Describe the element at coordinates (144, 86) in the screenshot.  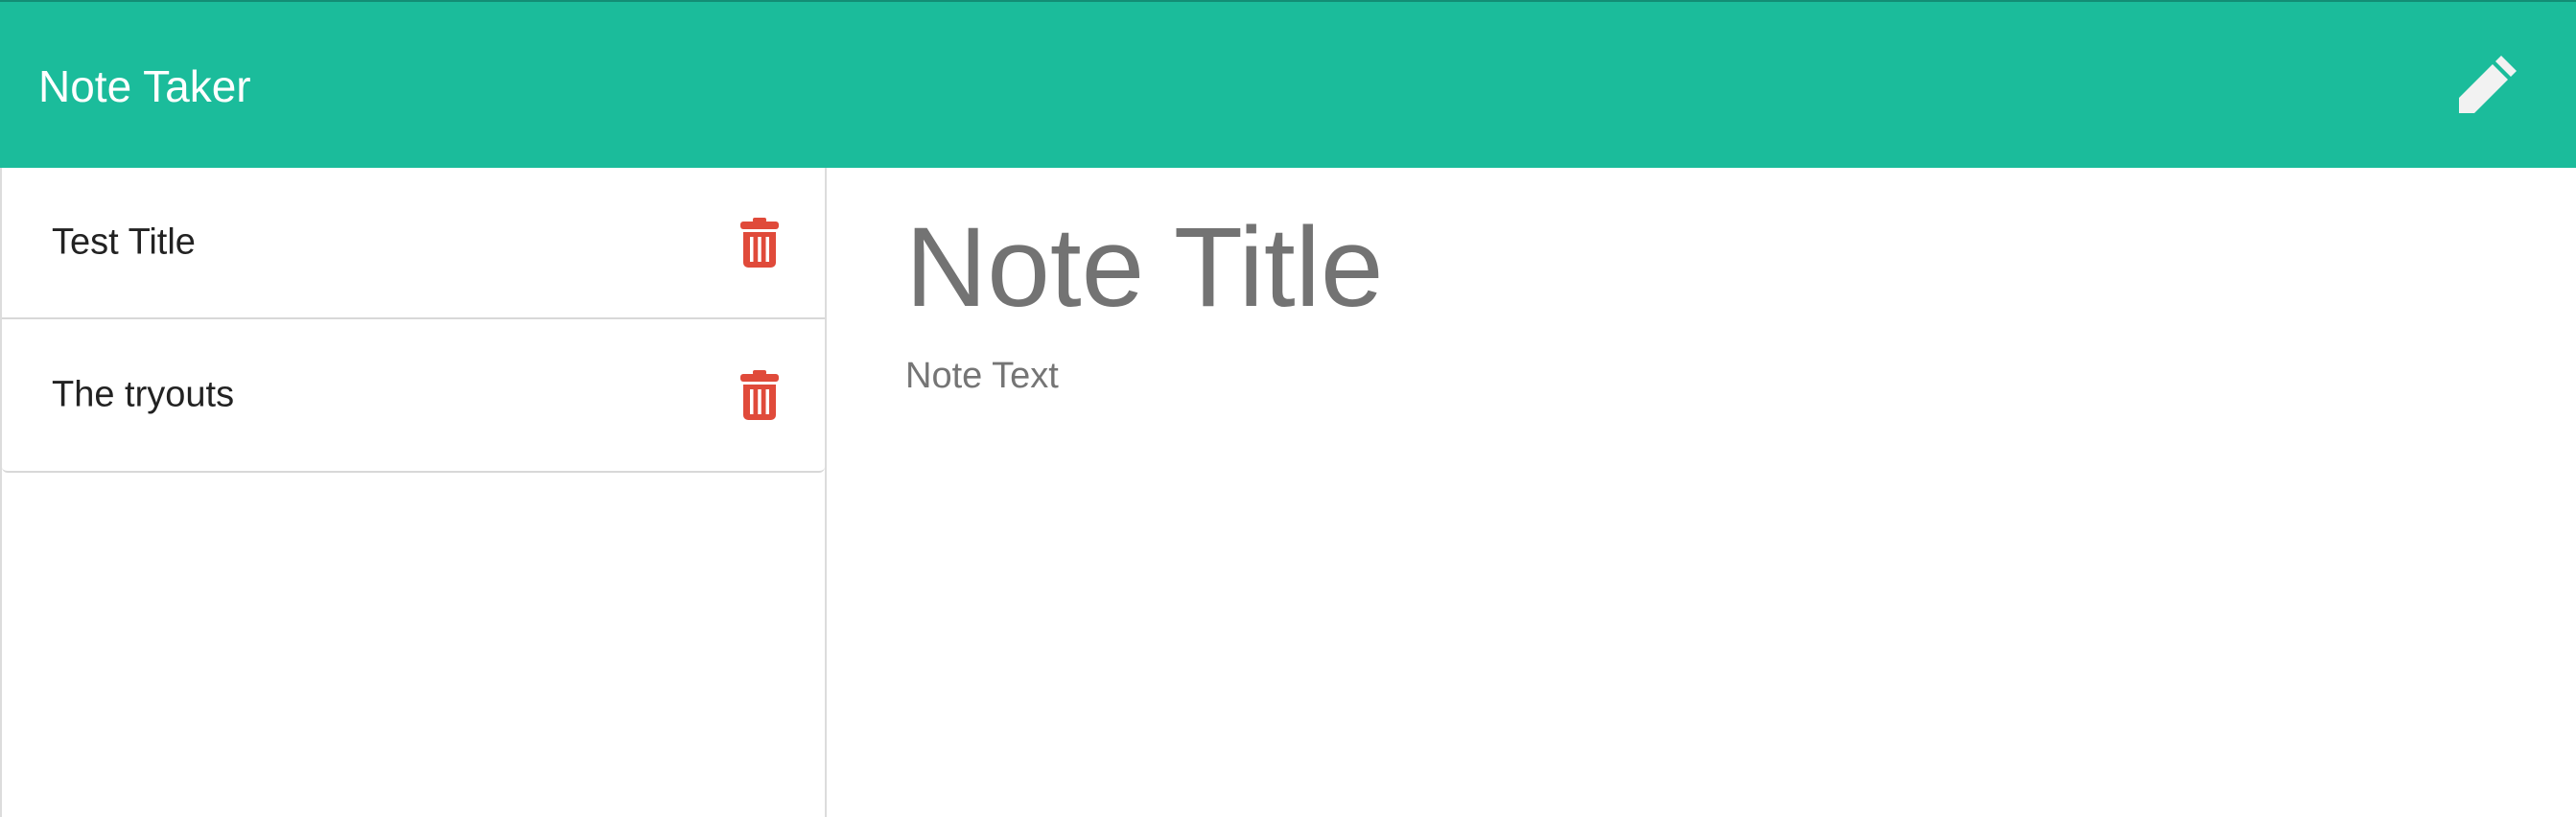
I see `brand-title: Note Taker` at that location.